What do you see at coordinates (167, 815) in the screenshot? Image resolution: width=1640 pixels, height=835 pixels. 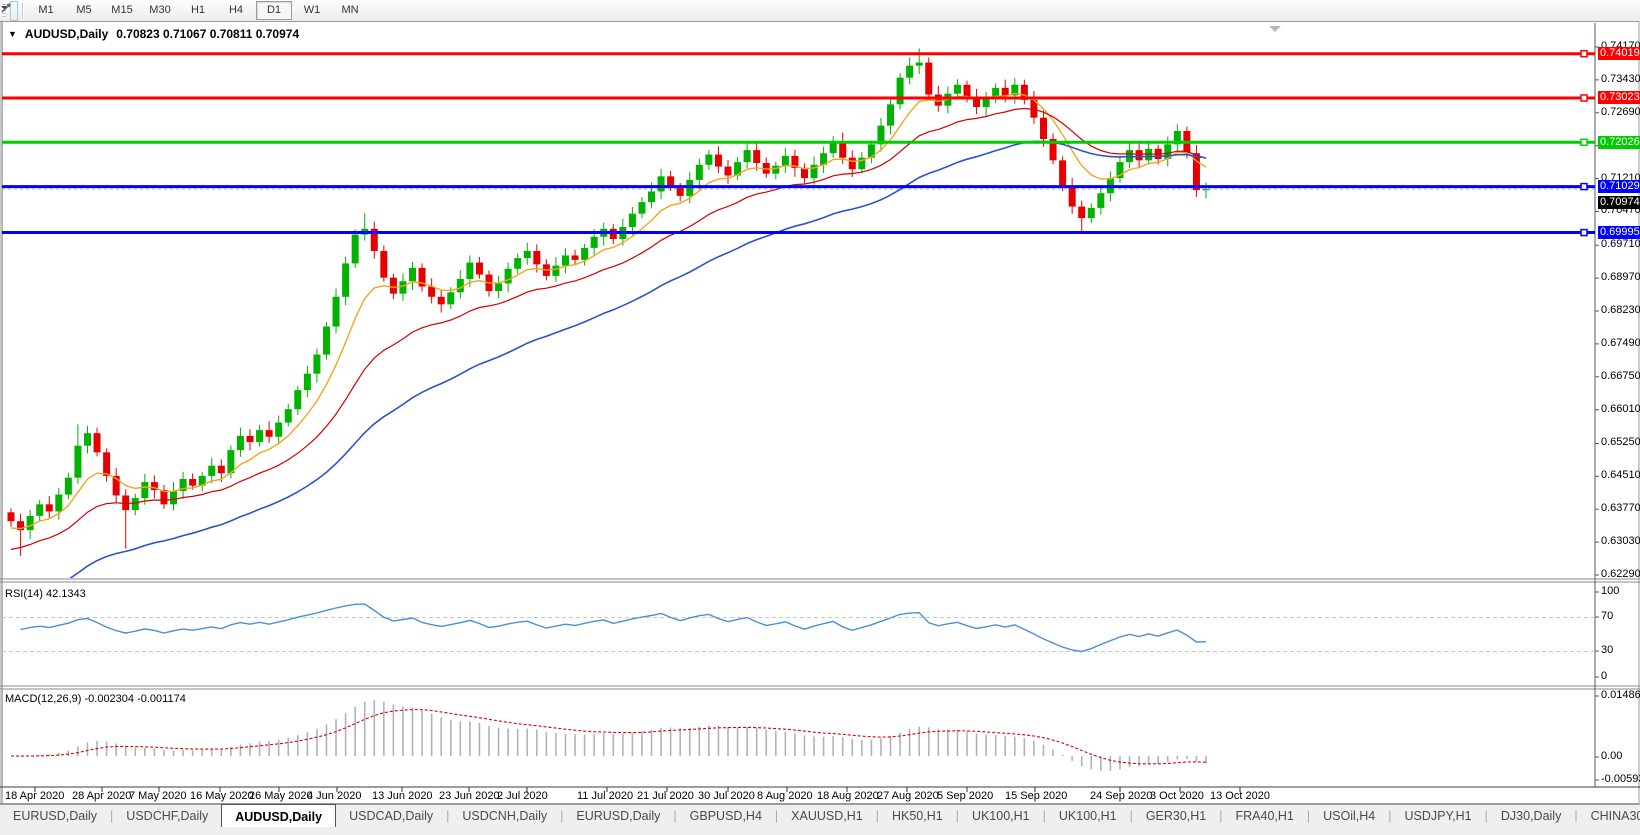 I see `tab-USDCHF-Daily: USDCHF,Daily` at bounding box center [167, 815].